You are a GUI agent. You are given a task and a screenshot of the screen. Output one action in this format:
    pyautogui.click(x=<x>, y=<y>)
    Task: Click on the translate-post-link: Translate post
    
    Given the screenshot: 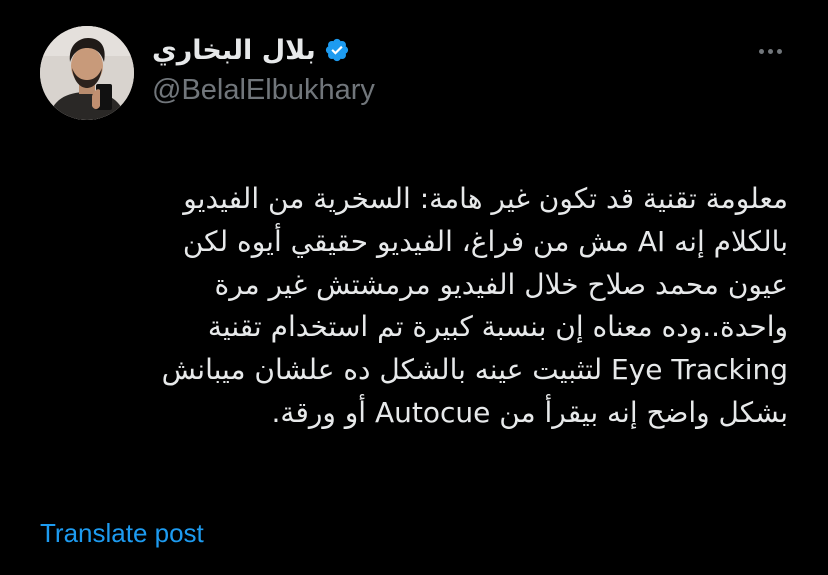 What is the action you would take?
    pyautogui.click(x=122, y=533)
    